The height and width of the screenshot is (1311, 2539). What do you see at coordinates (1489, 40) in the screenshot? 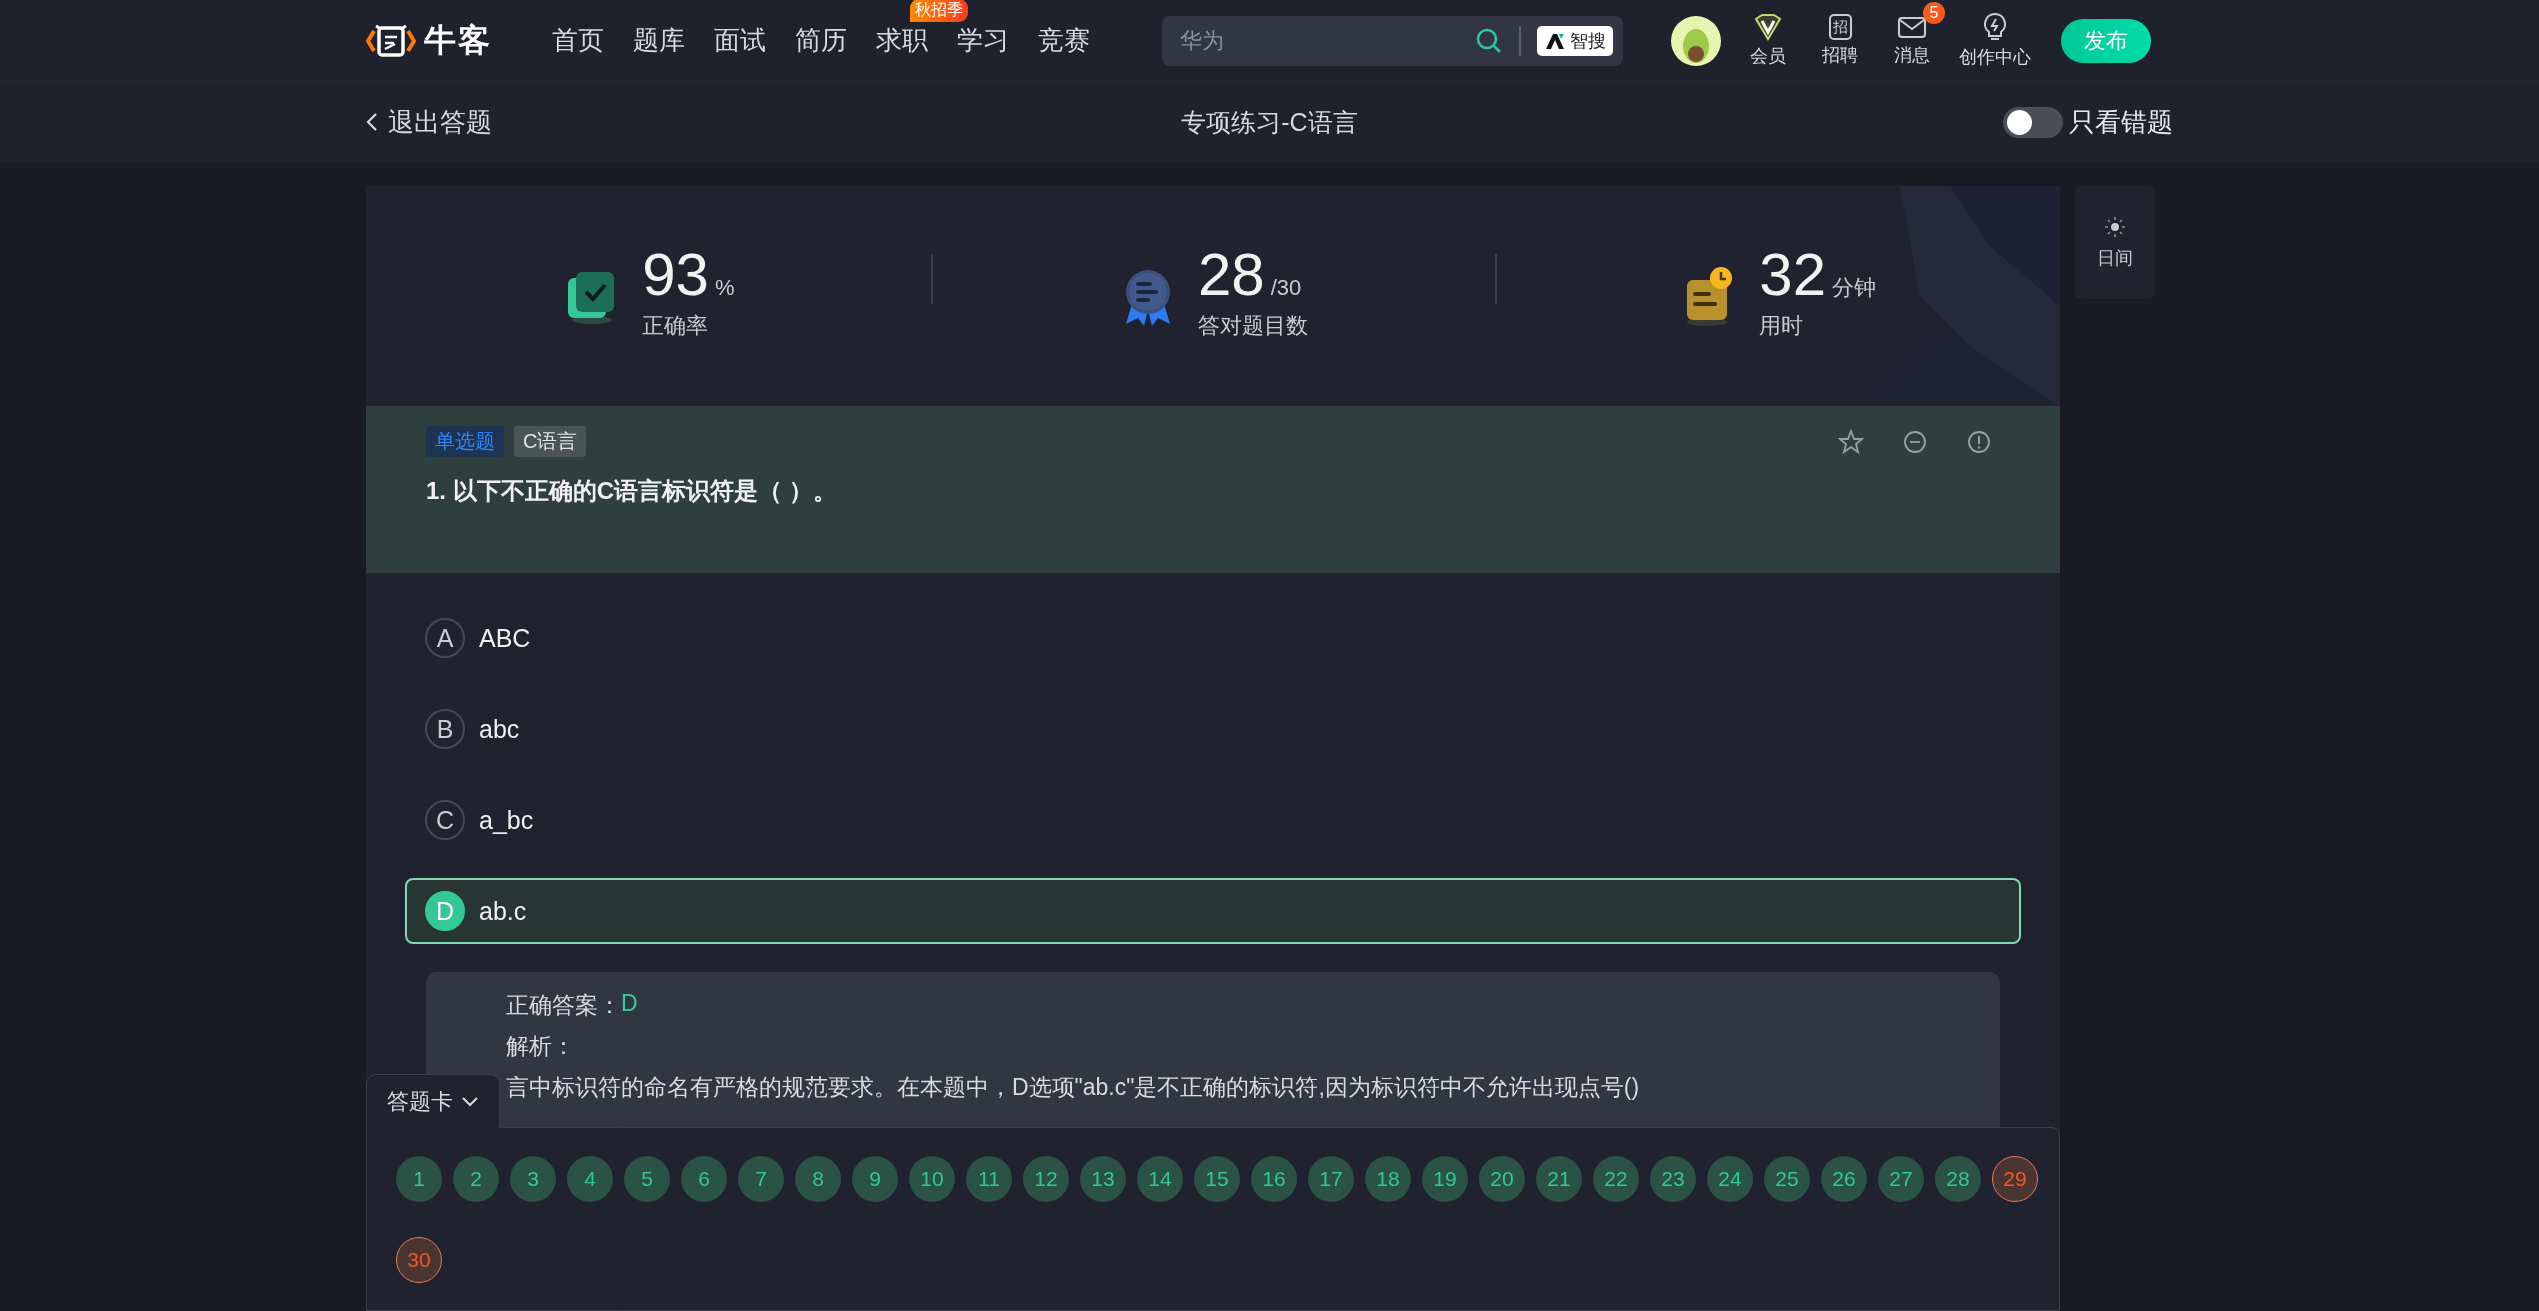
I see `search-icon` at bounding box center [1489, 40].